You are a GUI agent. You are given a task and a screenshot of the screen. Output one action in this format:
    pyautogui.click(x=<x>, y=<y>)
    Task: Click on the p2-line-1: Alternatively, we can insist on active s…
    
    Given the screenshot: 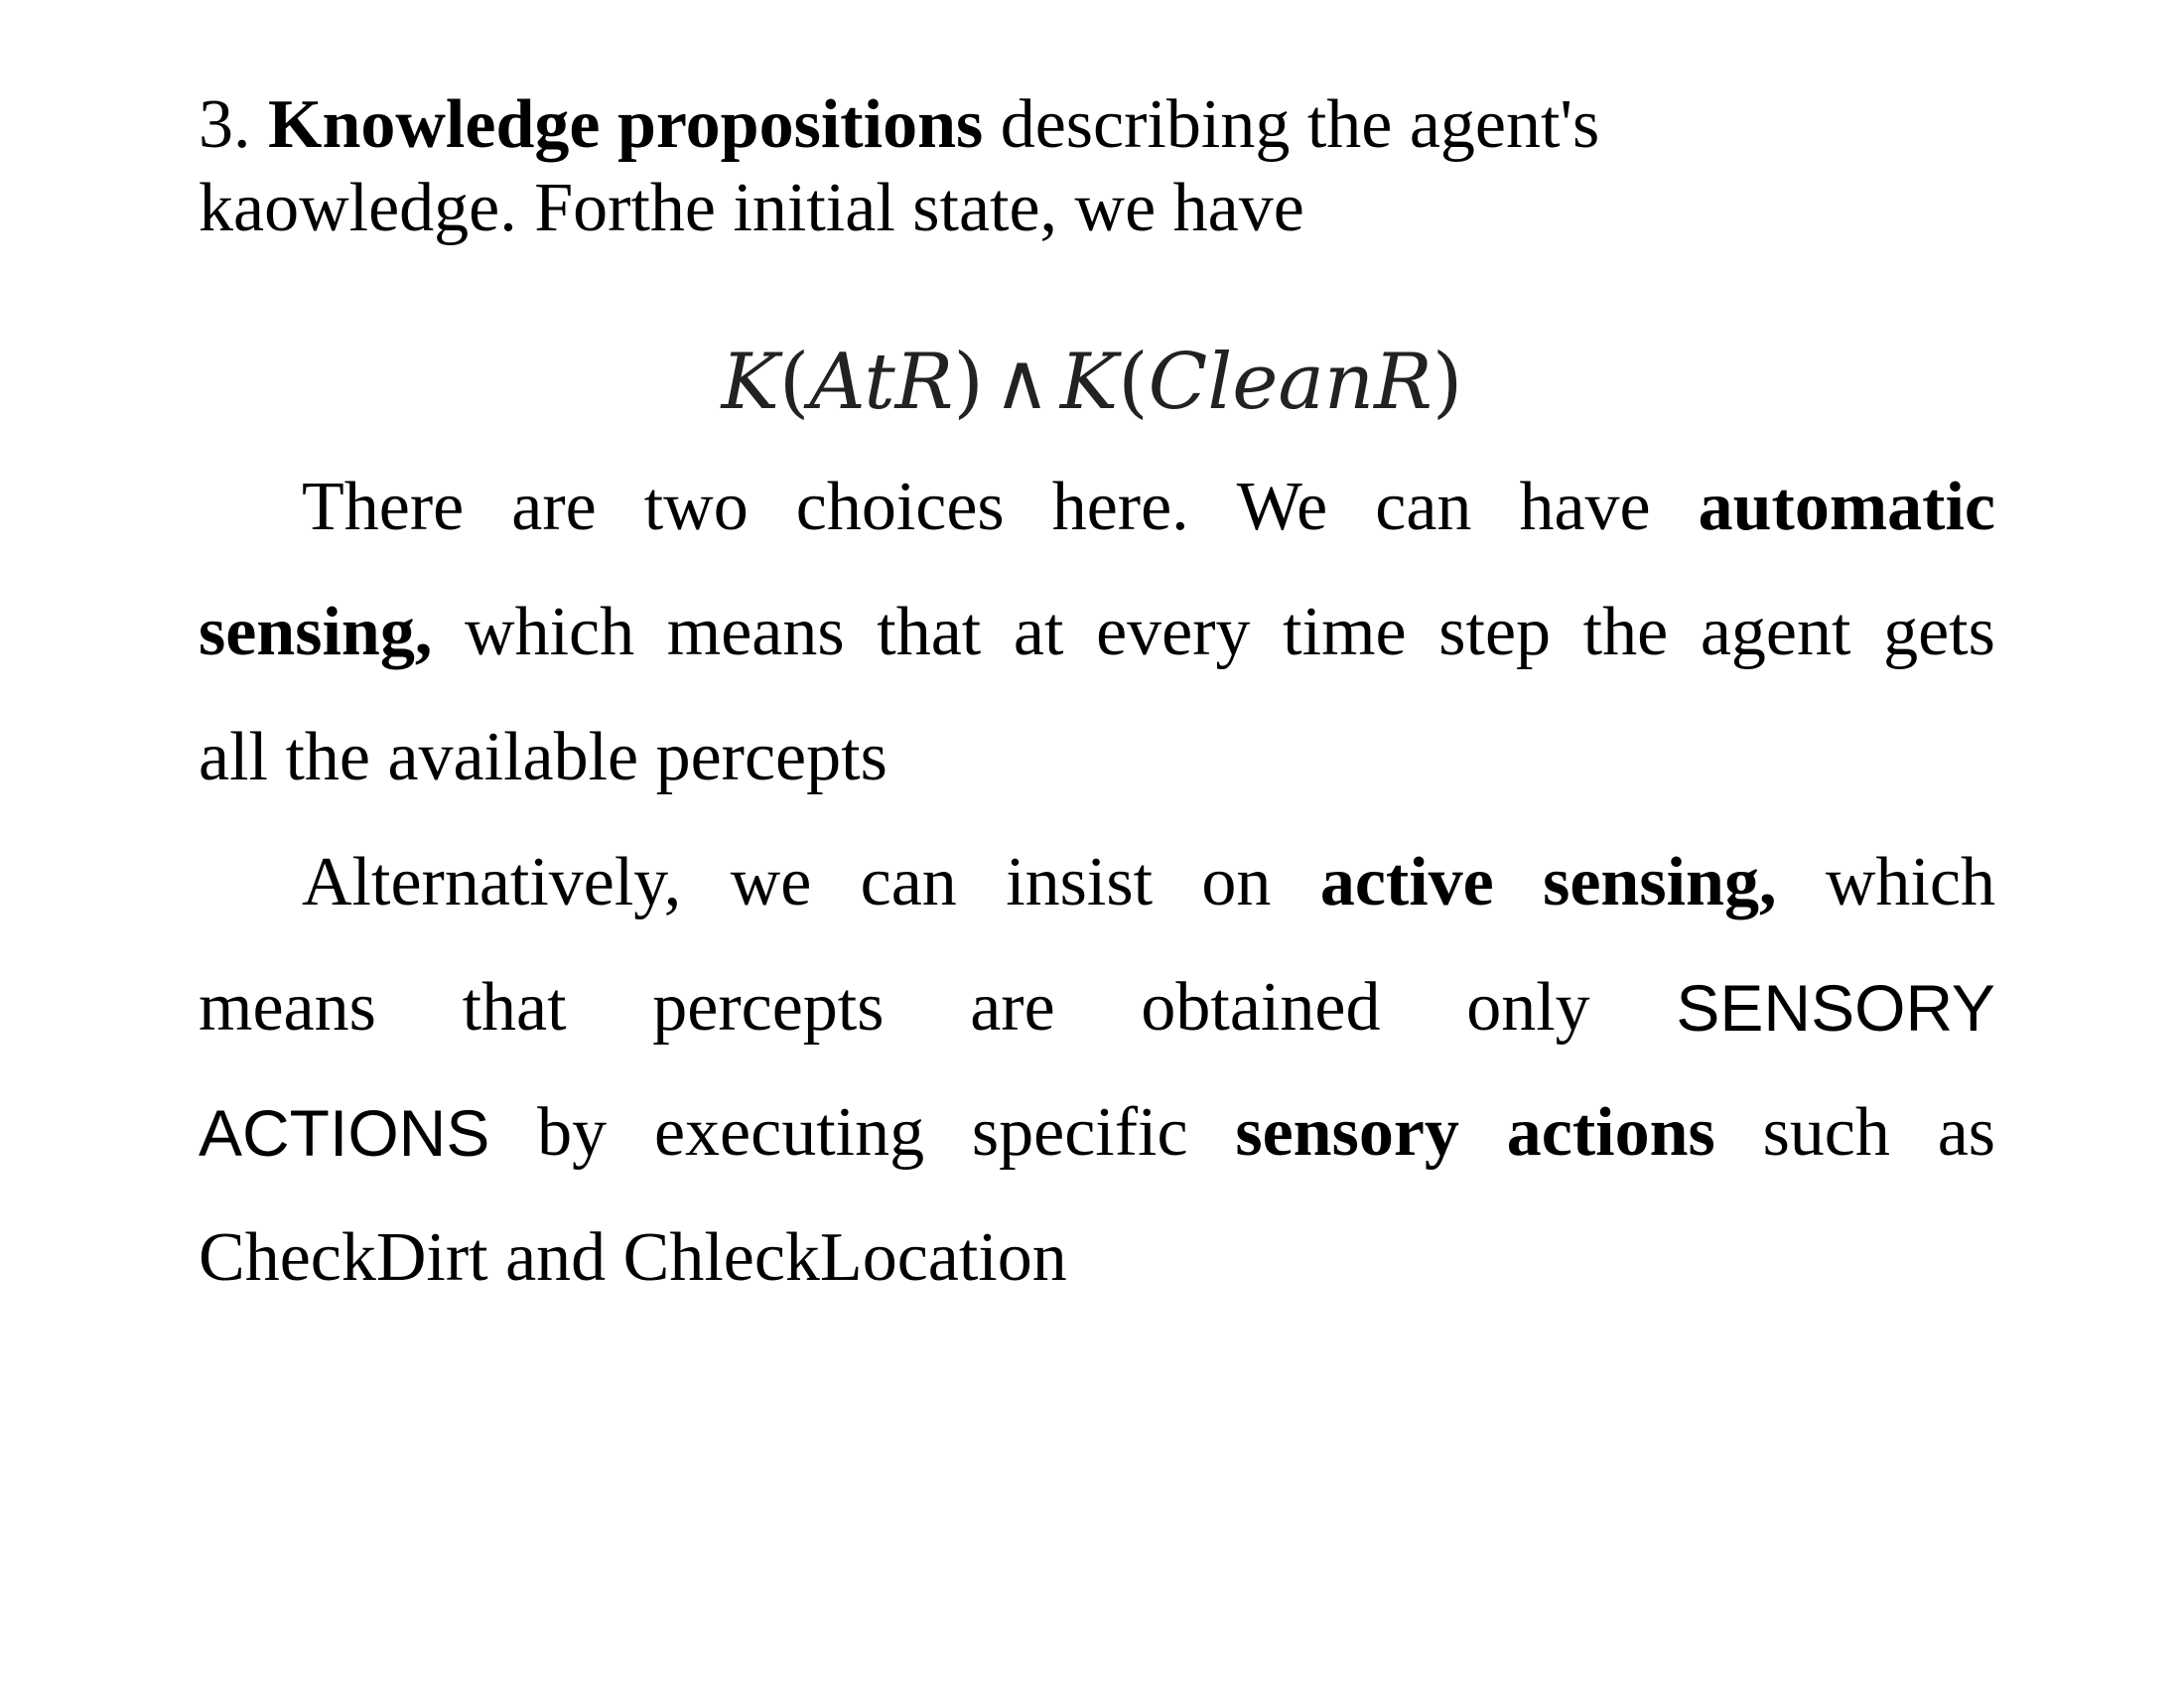 What is the action you would take?
    pyautogui.click(x=1097, y=882)
    